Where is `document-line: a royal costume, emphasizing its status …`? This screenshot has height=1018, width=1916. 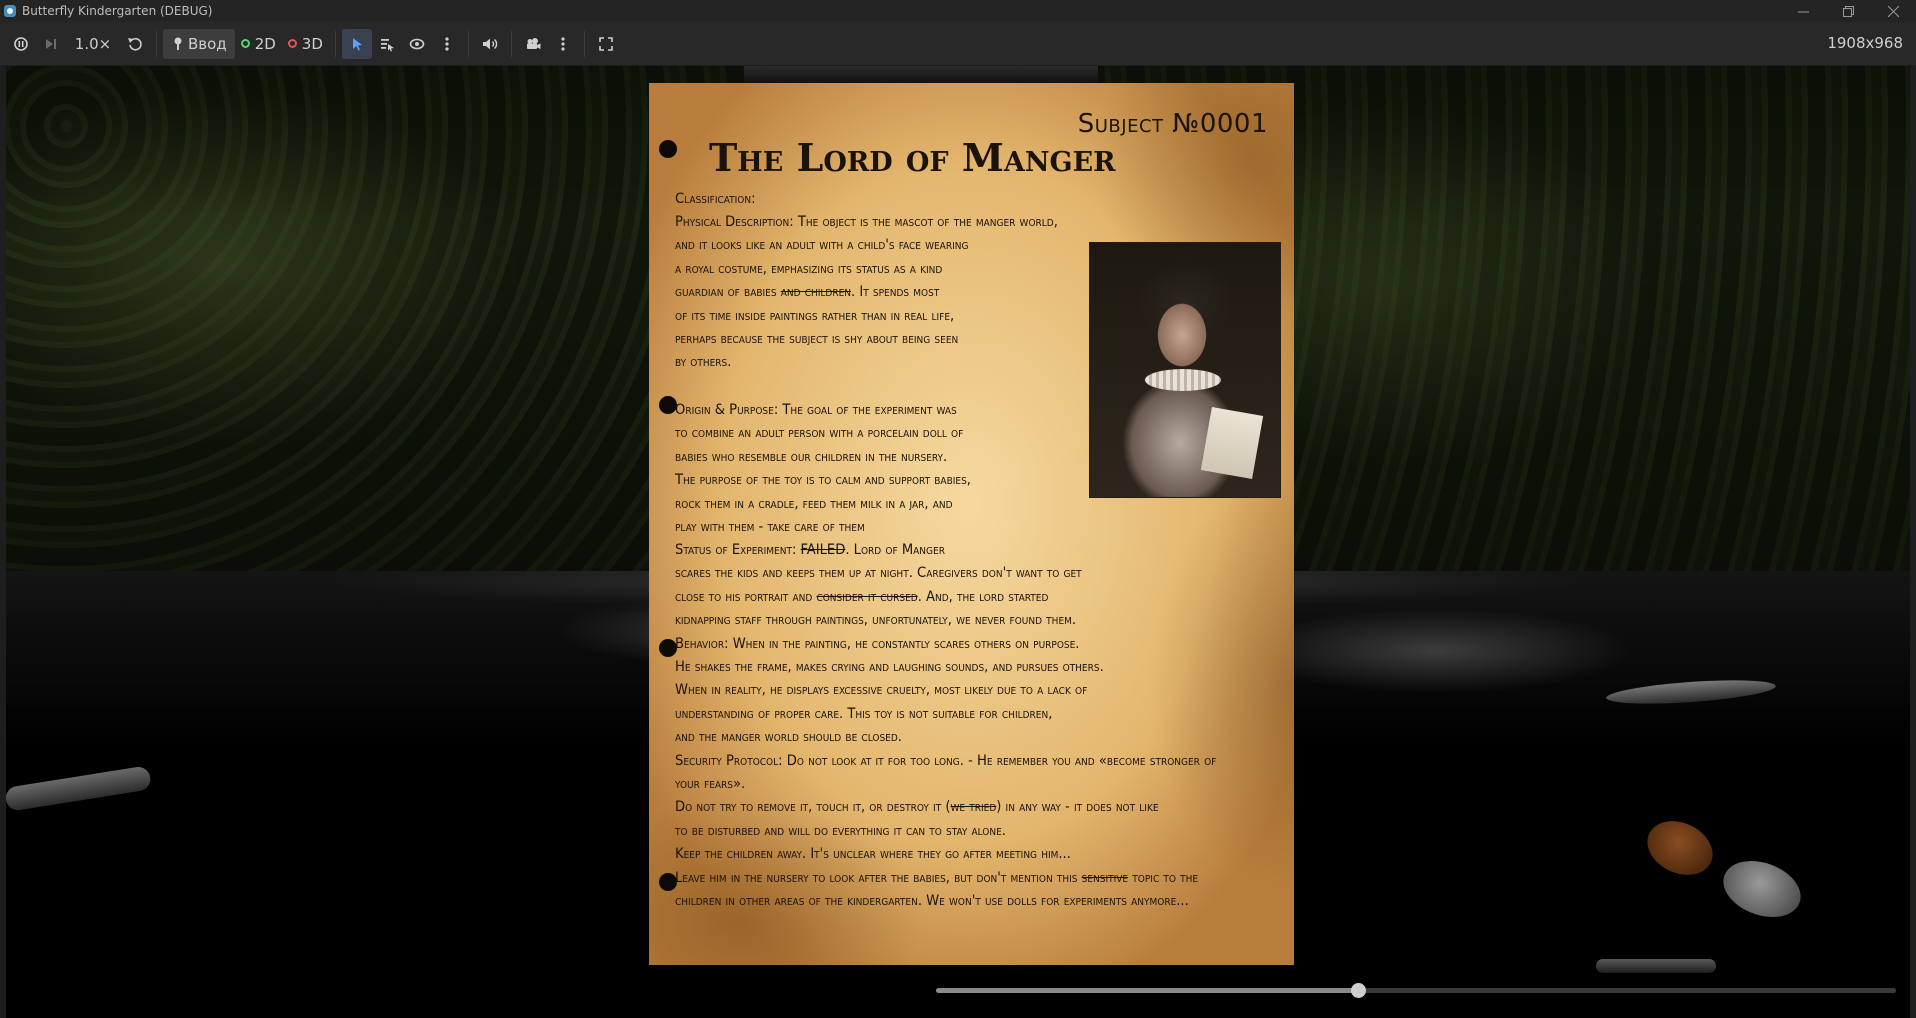
document-line: a royal costume, emphasizing its status … is located at coordinates (866, 268).